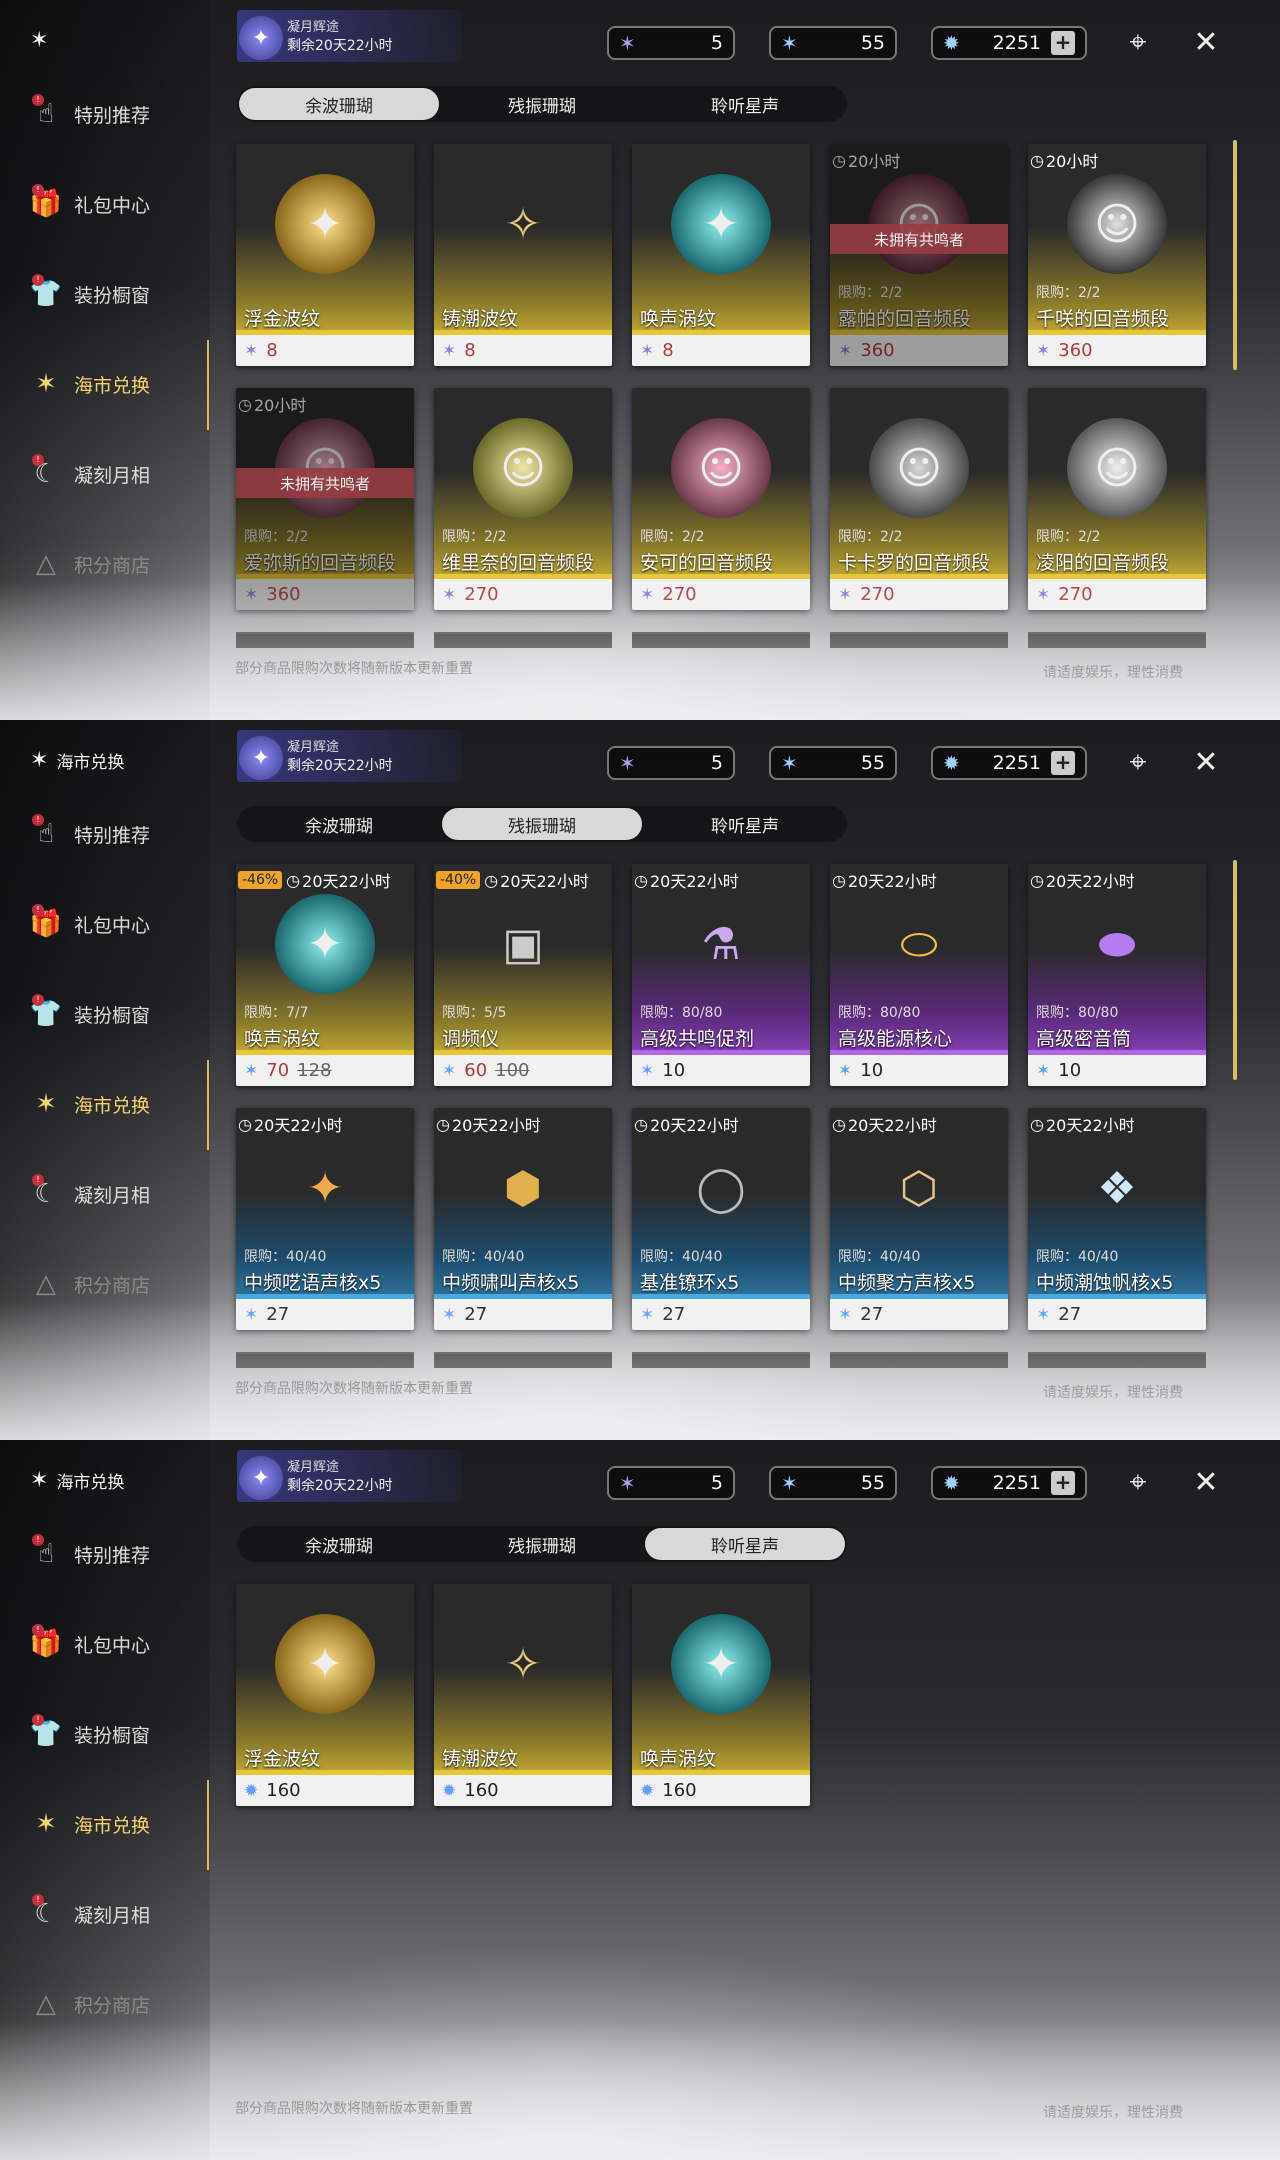 This screenshot has width=1280, height=2160. What do you see at coordinates (46, 1104) in the screenshot?
I see `coral-icon: ✶` at bounding box center [46, 1104].